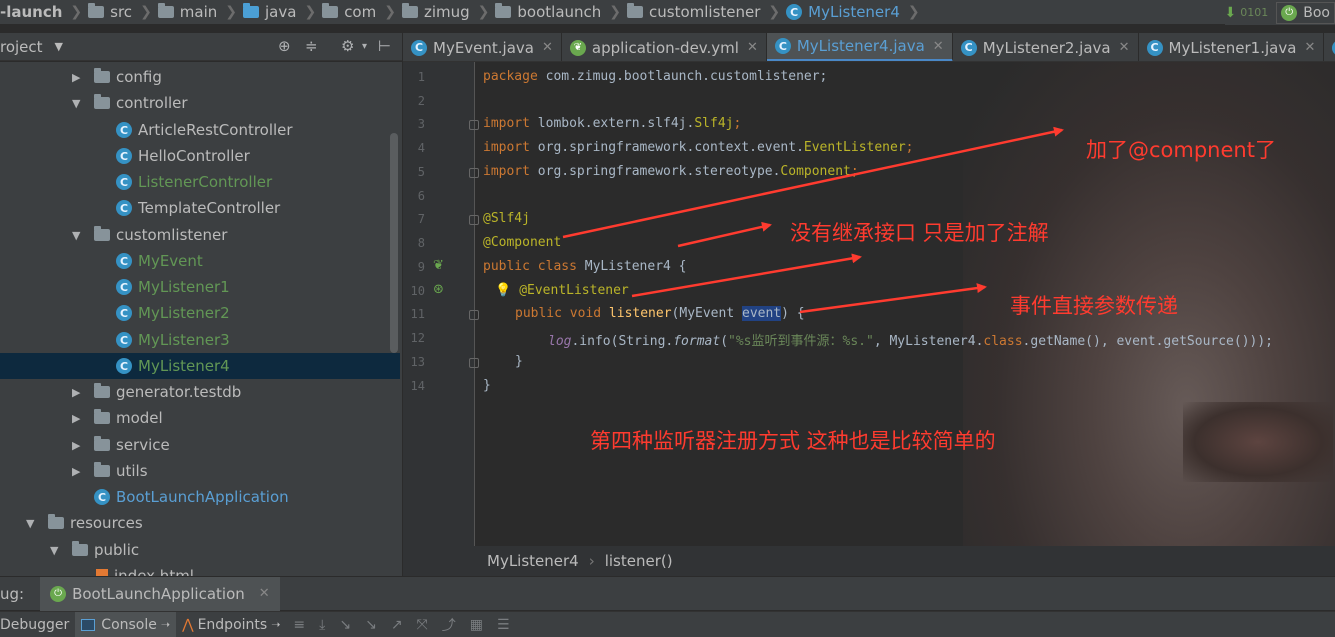 The height and width of the screenshot is (637, 1335). I want to click on step-into-icon: ↘, so click(345, 625).